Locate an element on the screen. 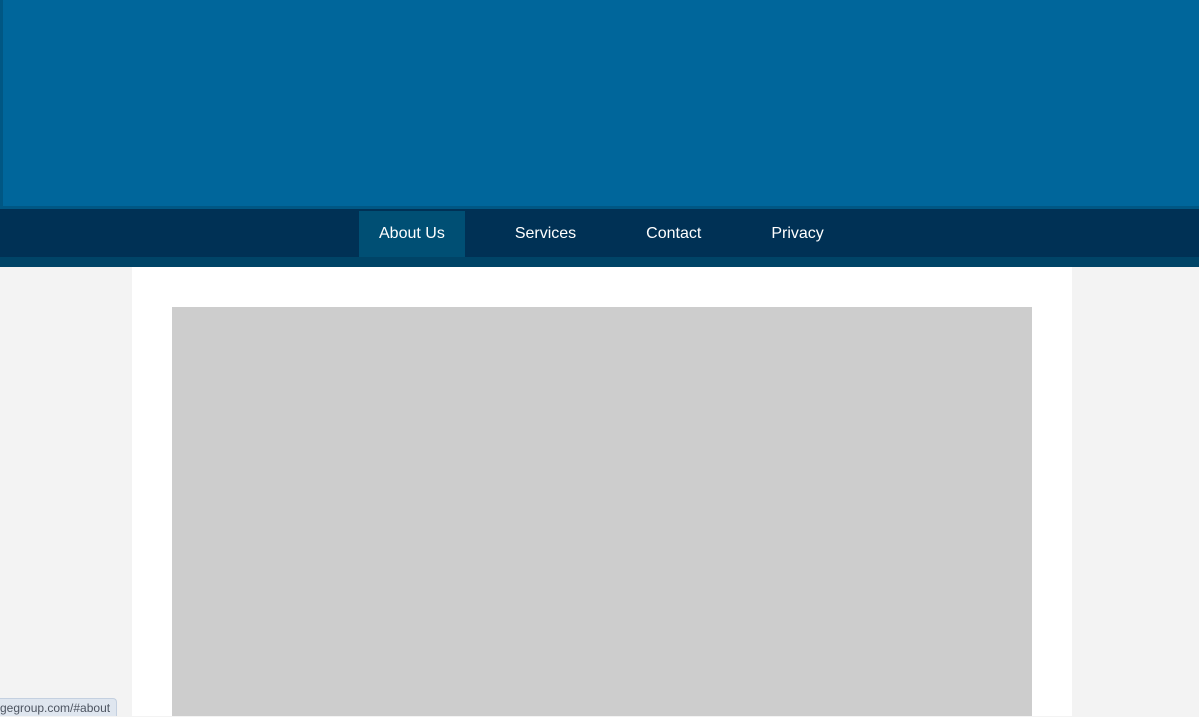  nav-item-contact: Contact is located at coordinates (673, 234).